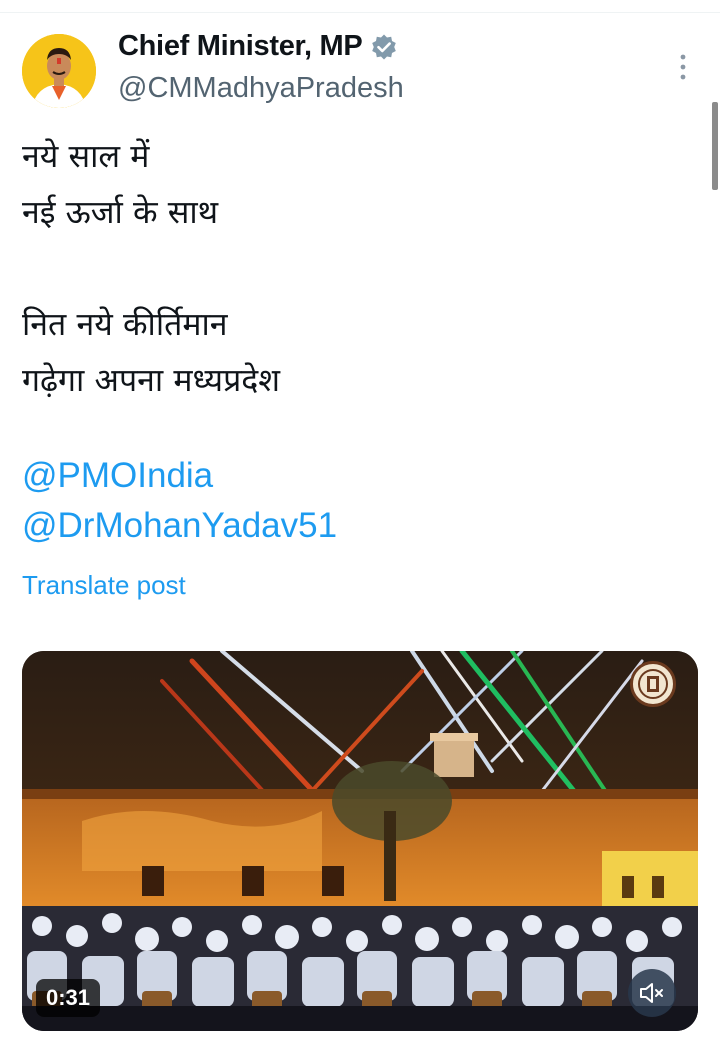  Describe the element at coordinates (86, 156) in the screenshot. I see `post-text-line: नये साल में` at that location.